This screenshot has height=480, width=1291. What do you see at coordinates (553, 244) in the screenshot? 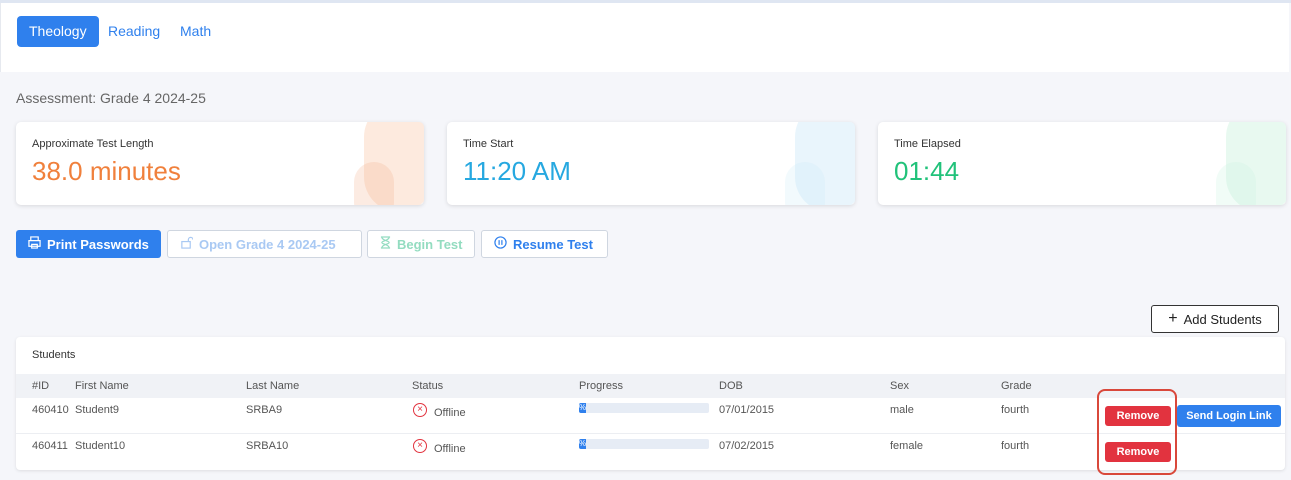
I see `resume-test-label: Resume Test` at bounding box center [553, 244].